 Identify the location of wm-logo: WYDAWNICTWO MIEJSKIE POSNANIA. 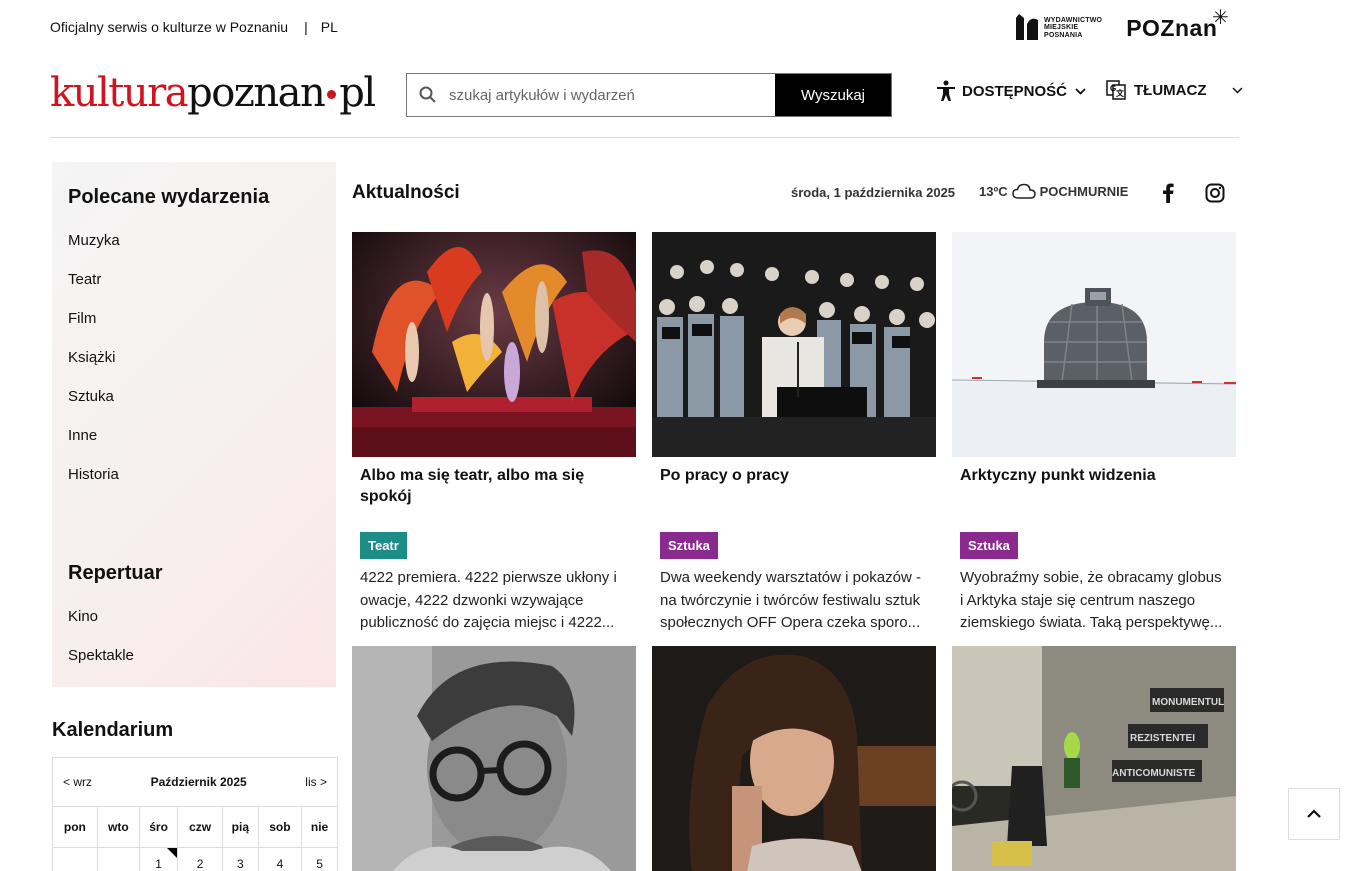
(1058, 28).